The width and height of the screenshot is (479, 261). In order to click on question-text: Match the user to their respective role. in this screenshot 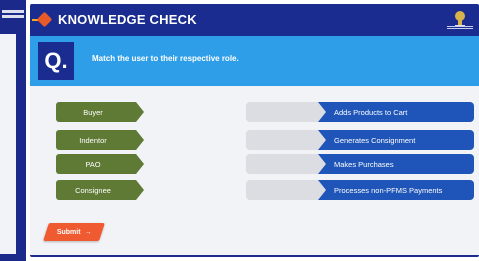, I will do `click(165, 58)`.